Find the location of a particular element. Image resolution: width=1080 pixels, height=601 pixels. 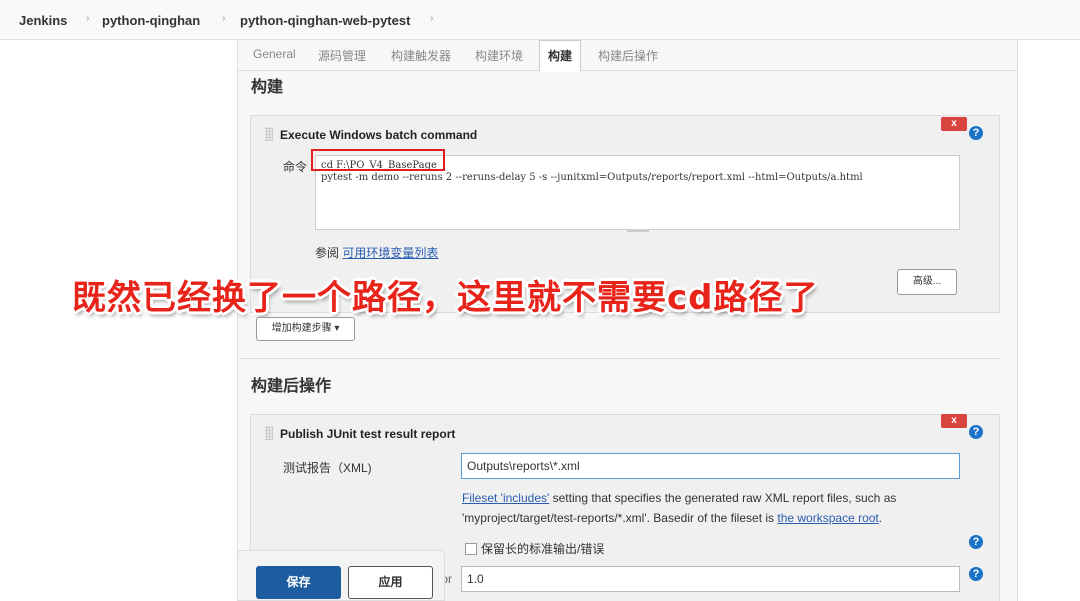

keep-long-stdio-label: 保留长的标准输出/错误 is located at coordinates (543, 549).